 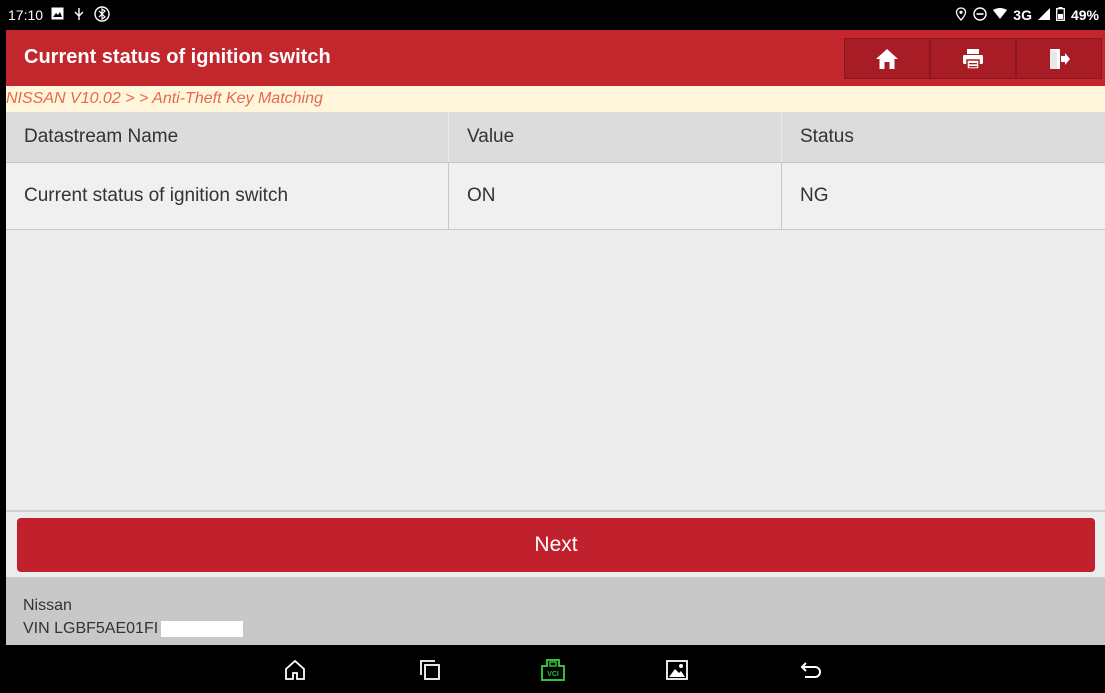 I want to click on printer-icon, so click(x=973, y=59).